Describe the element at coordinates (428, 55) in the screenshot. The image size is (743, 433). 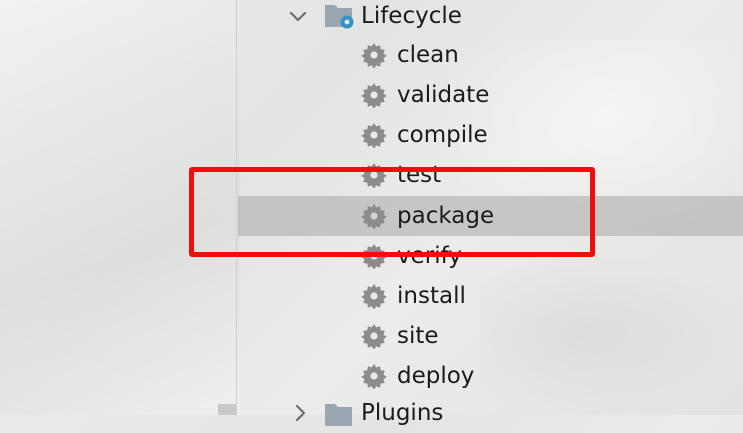
I see `tree-node-label: clean` at that location.